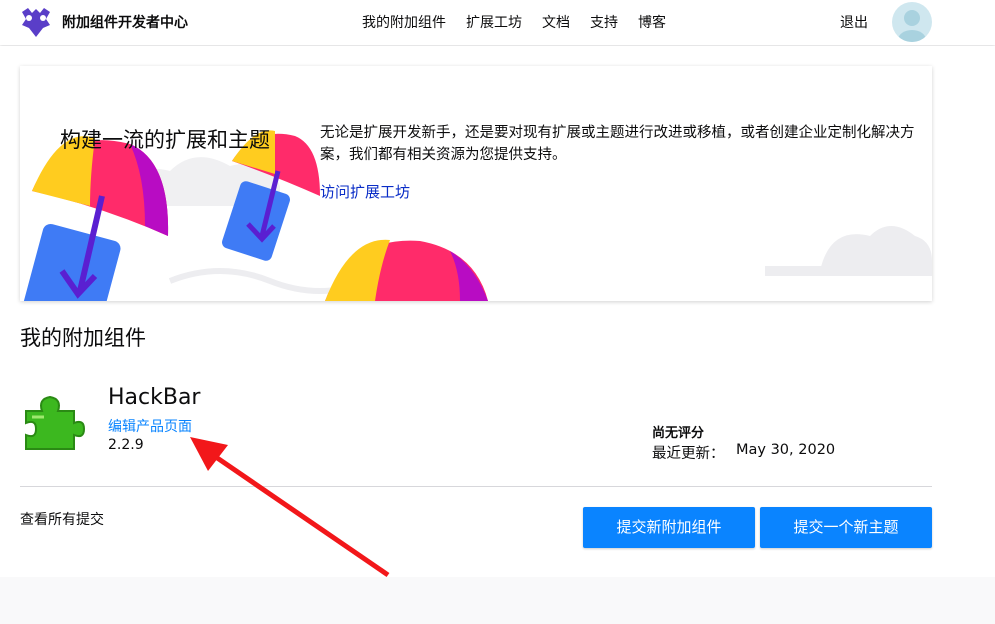 The width and height of the screenshot is (995, 624). What do you see at coordinates (154, 397) in the screenshot?
I see `addon-name: HackBar` at bounding box center [154, 397].